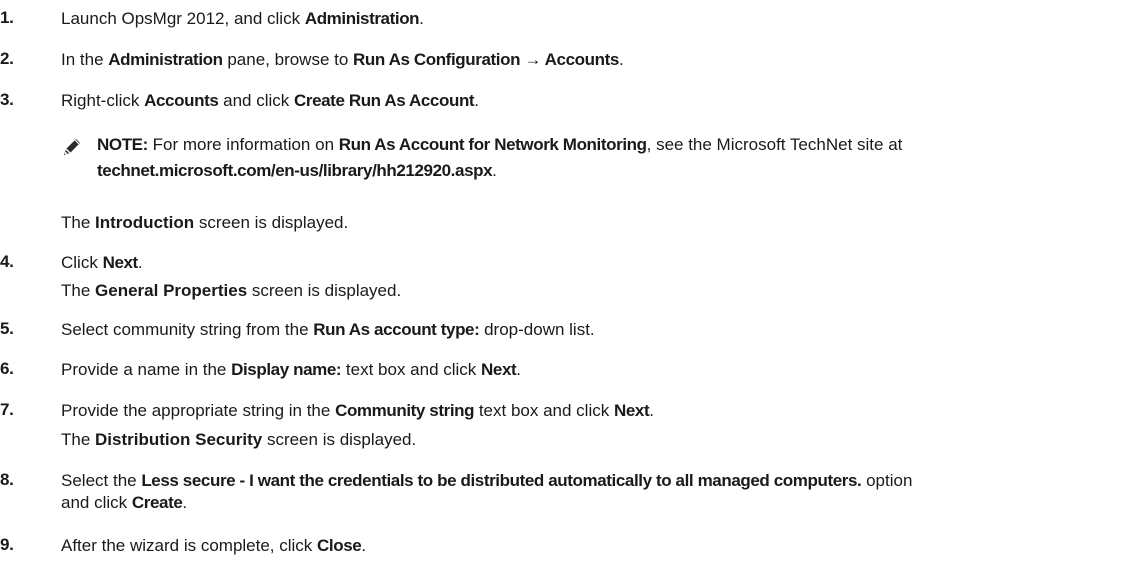 The height and width of the screenshot is (567, 1139). Describe the element at coordinates (339, 545) in the screenshot. I see `bold-term: Close` at that location.